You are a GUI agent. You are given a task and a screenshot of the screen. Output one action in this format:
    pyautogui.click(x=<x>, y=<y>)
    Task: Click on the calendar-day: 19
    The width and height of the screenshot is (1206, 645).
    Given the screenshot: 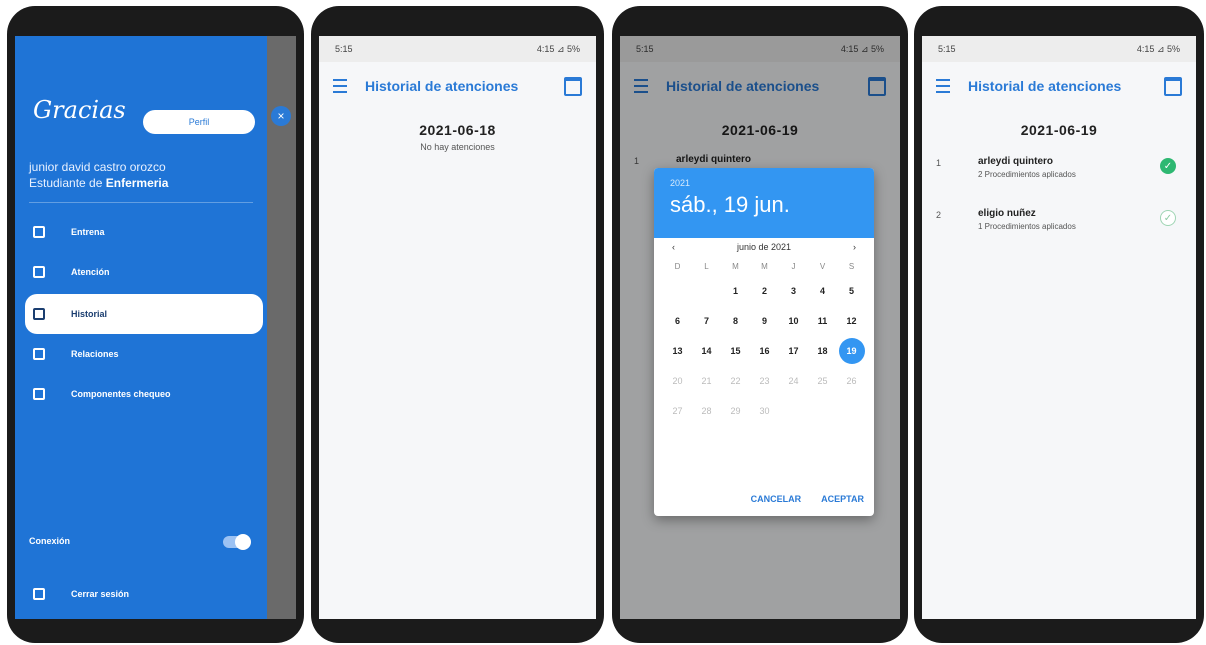 What is the action you would take?
    pyautogui.click(x=851, y=351)
    